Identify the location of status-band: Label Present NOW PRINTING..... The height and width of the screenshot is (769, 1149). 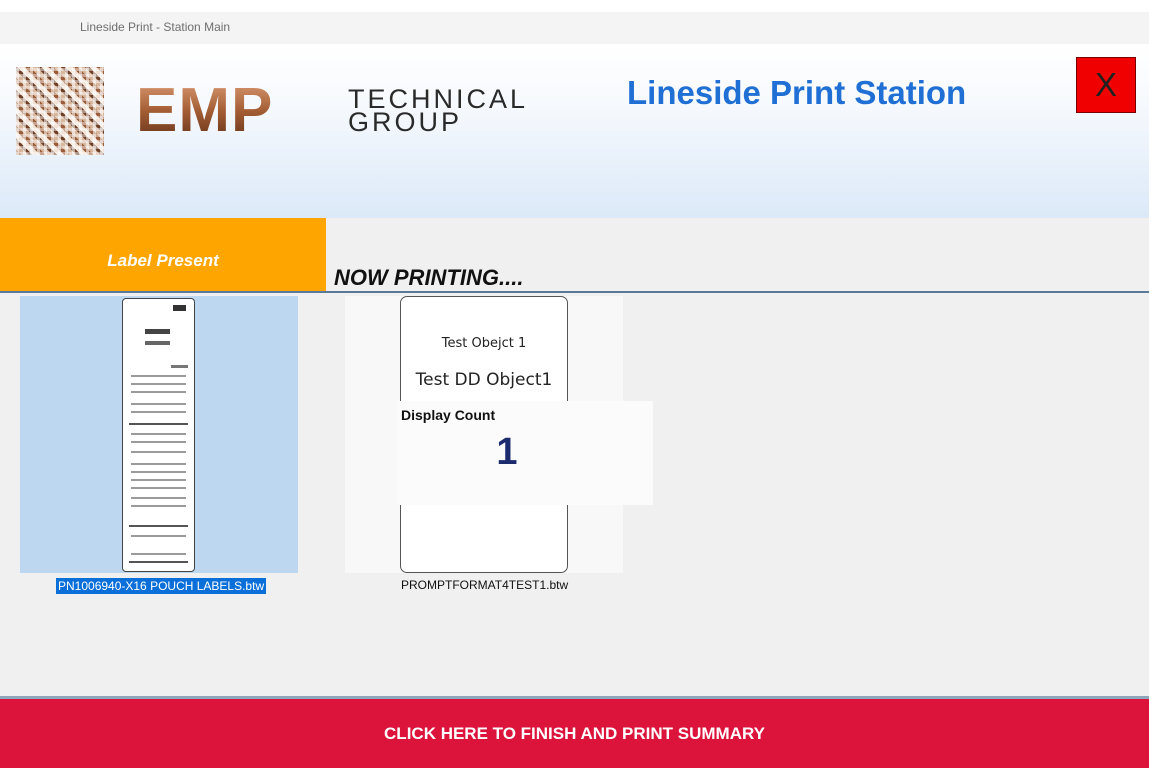
(574, 255).